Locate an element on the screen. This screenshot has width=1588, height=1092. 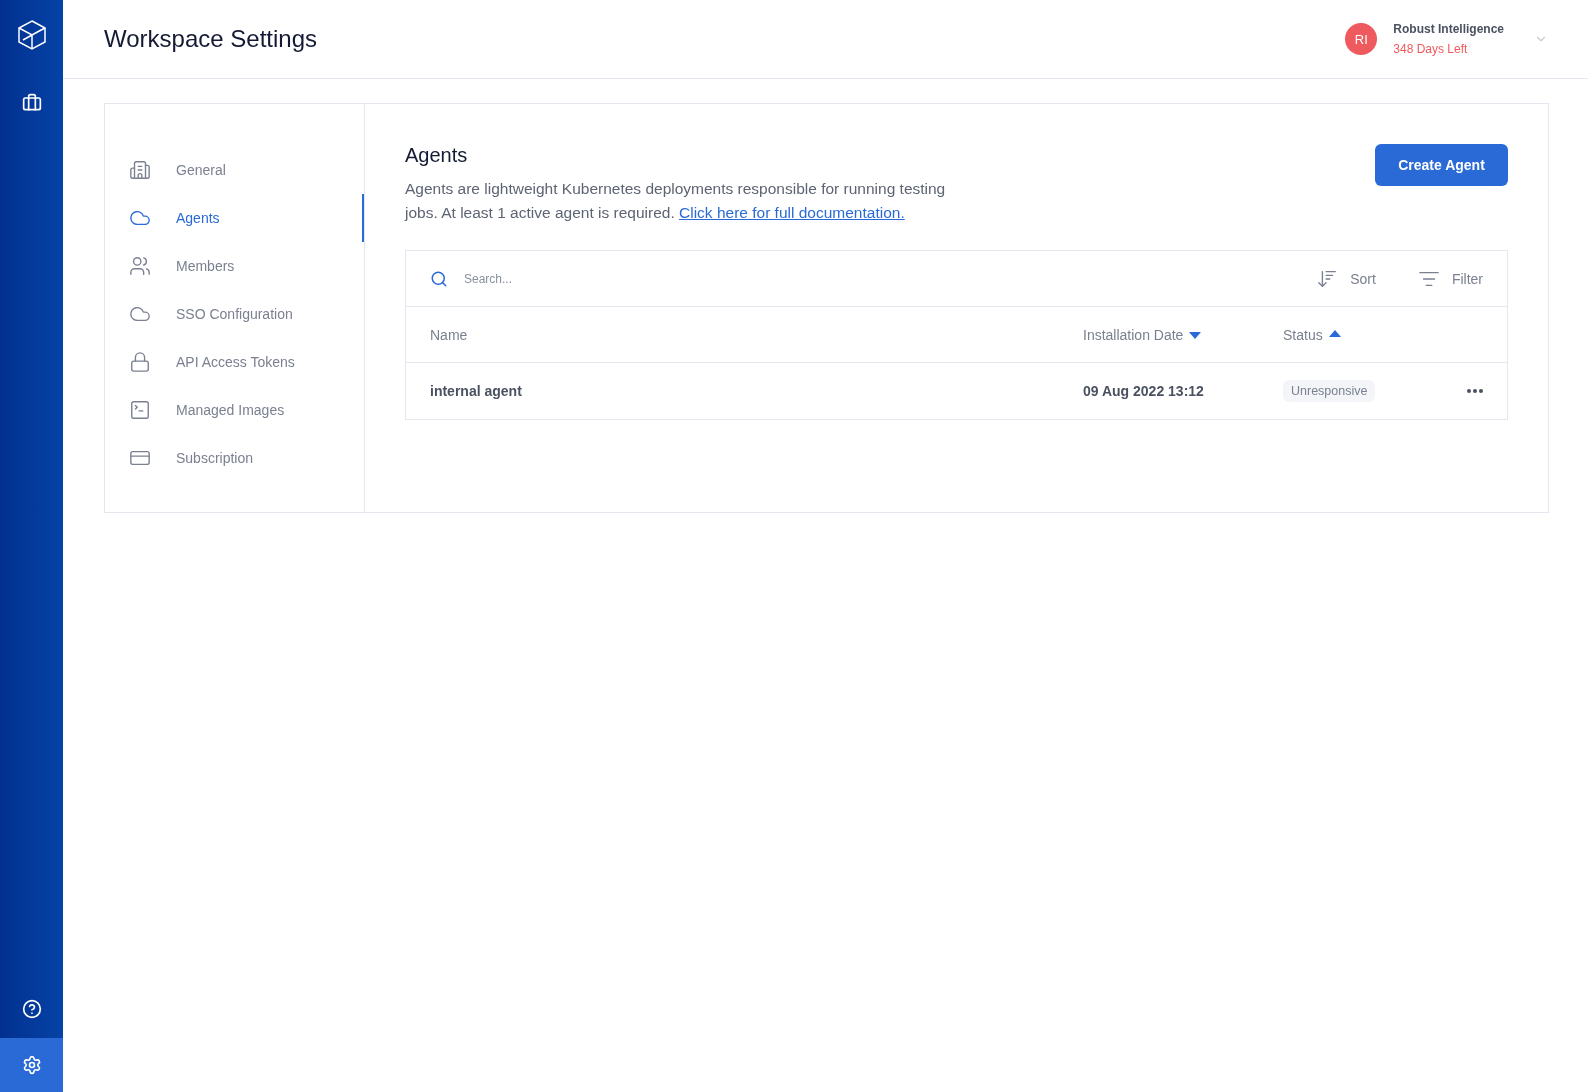
column-header: Installation Date is located at coordinates (1133, 334).